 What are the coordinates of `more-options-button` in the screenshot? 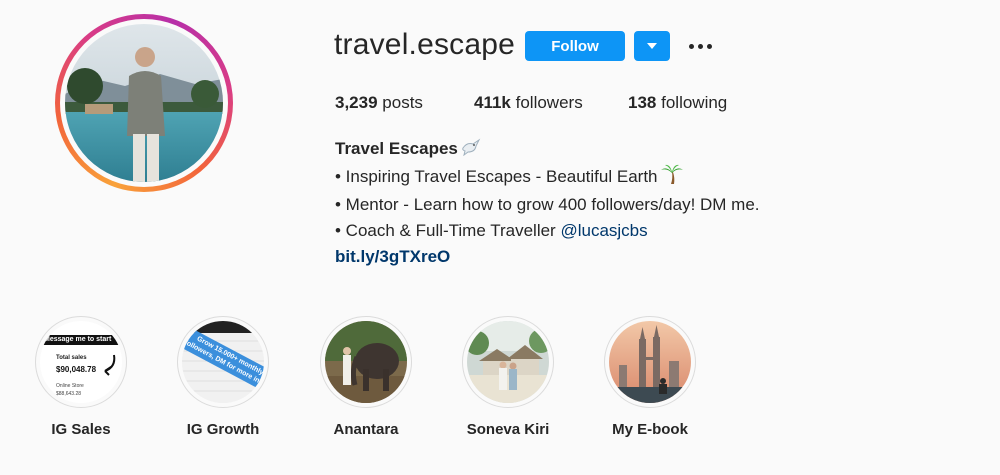 It's located at (700, 46).